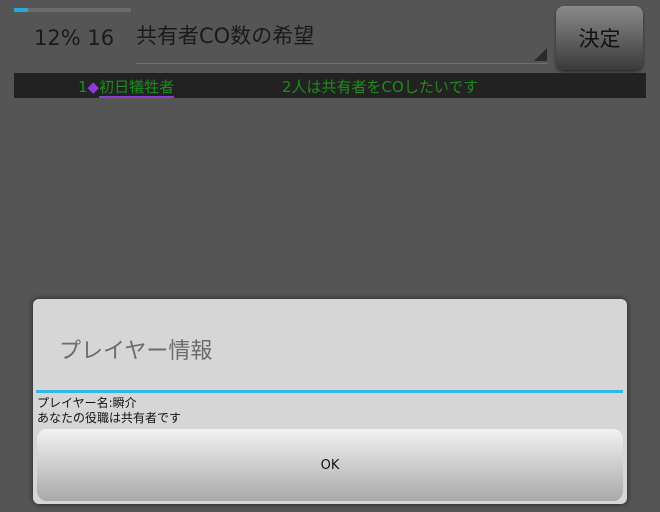 This screenshot has height=512, width=660. I want to click on dialog-title: プレイヤー情報, so click(136, 351).